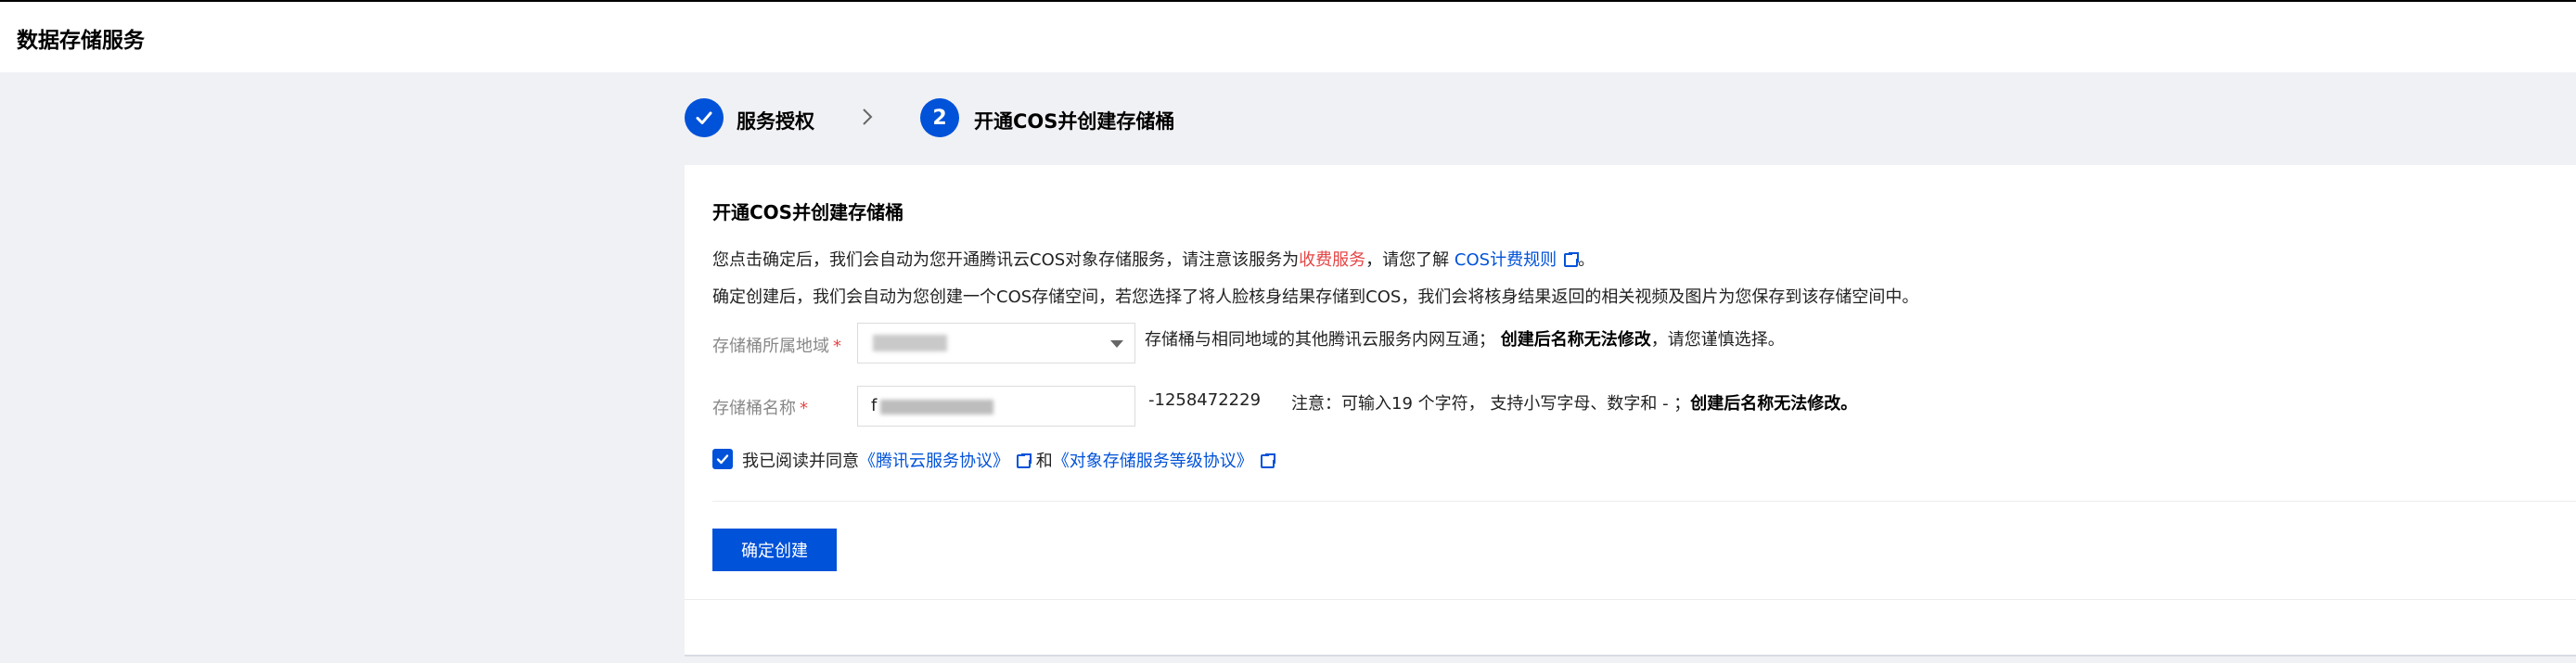 The height and width of the screenshot is (663, 2576). I want to click on bucket-name-redacted, so click(936, 407).